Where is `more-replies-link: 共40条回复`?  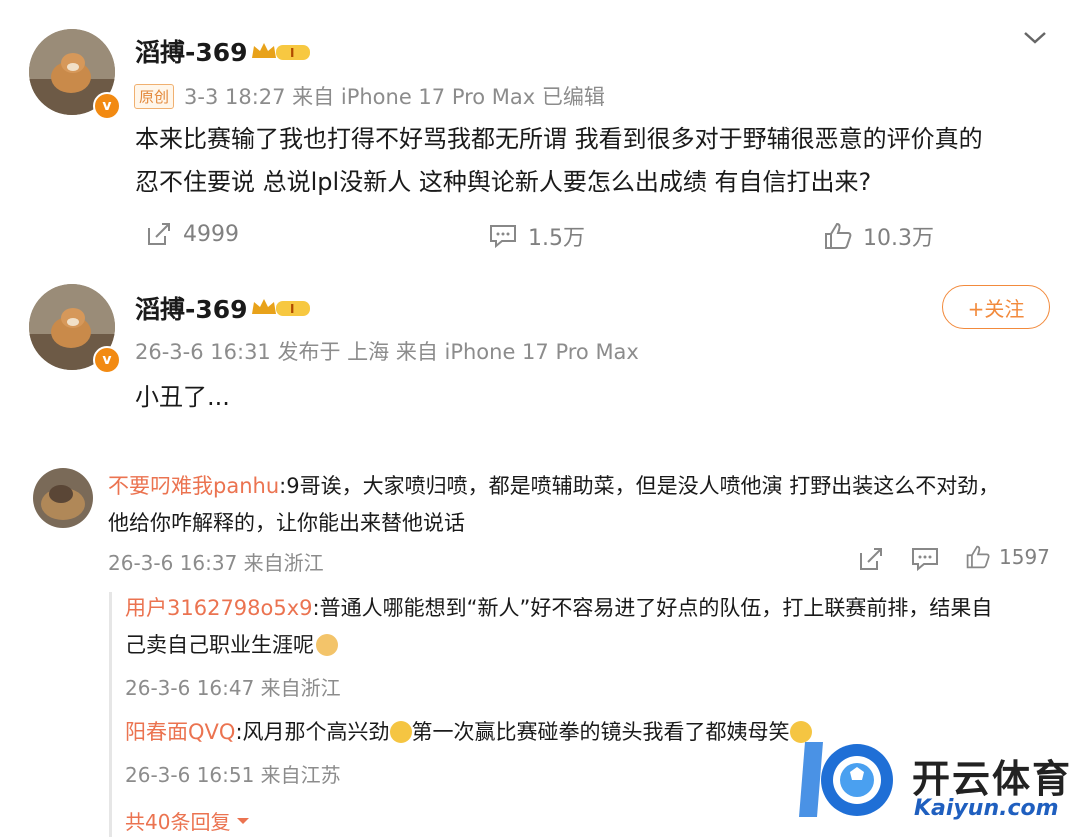
more-replies-link: 共40条回复 is located at coordinates (187, 820).